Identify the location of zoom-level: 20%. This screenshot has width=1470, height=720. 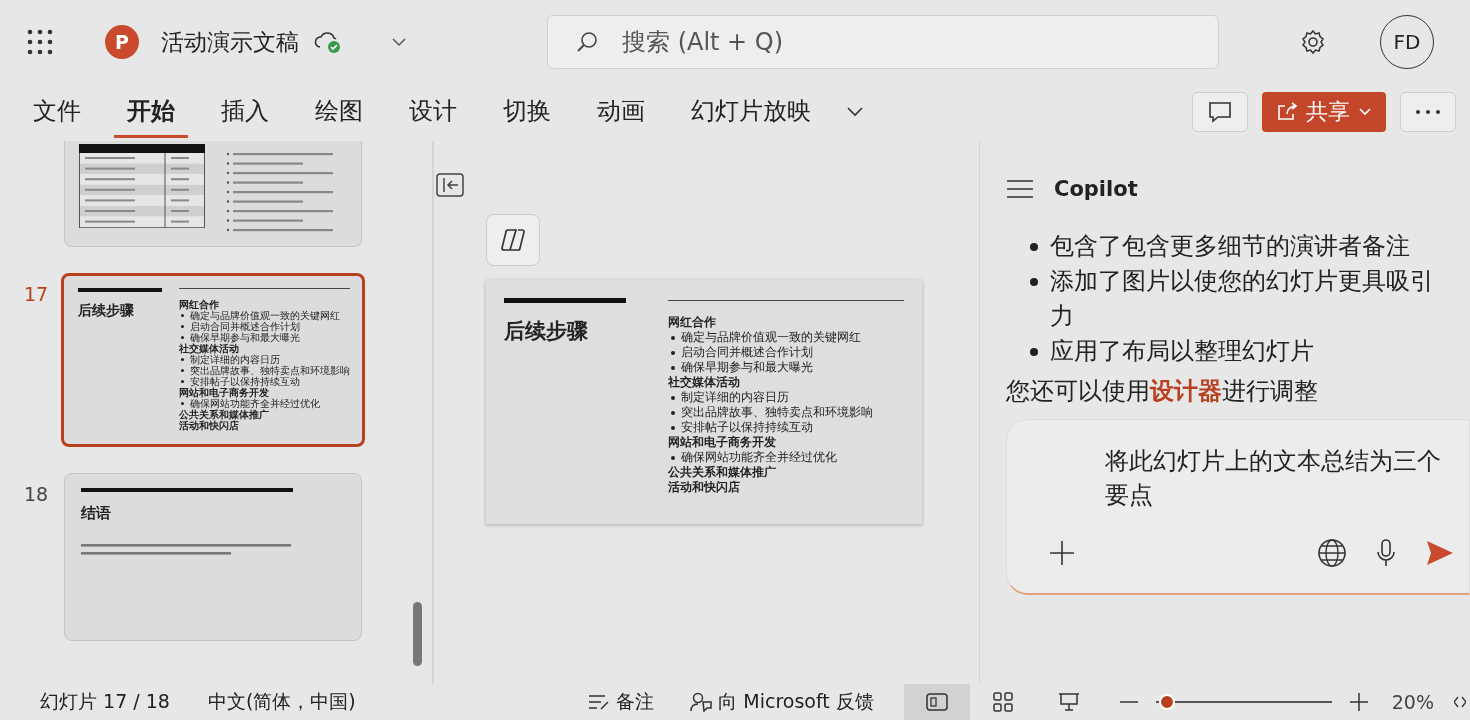
(1412, 702).